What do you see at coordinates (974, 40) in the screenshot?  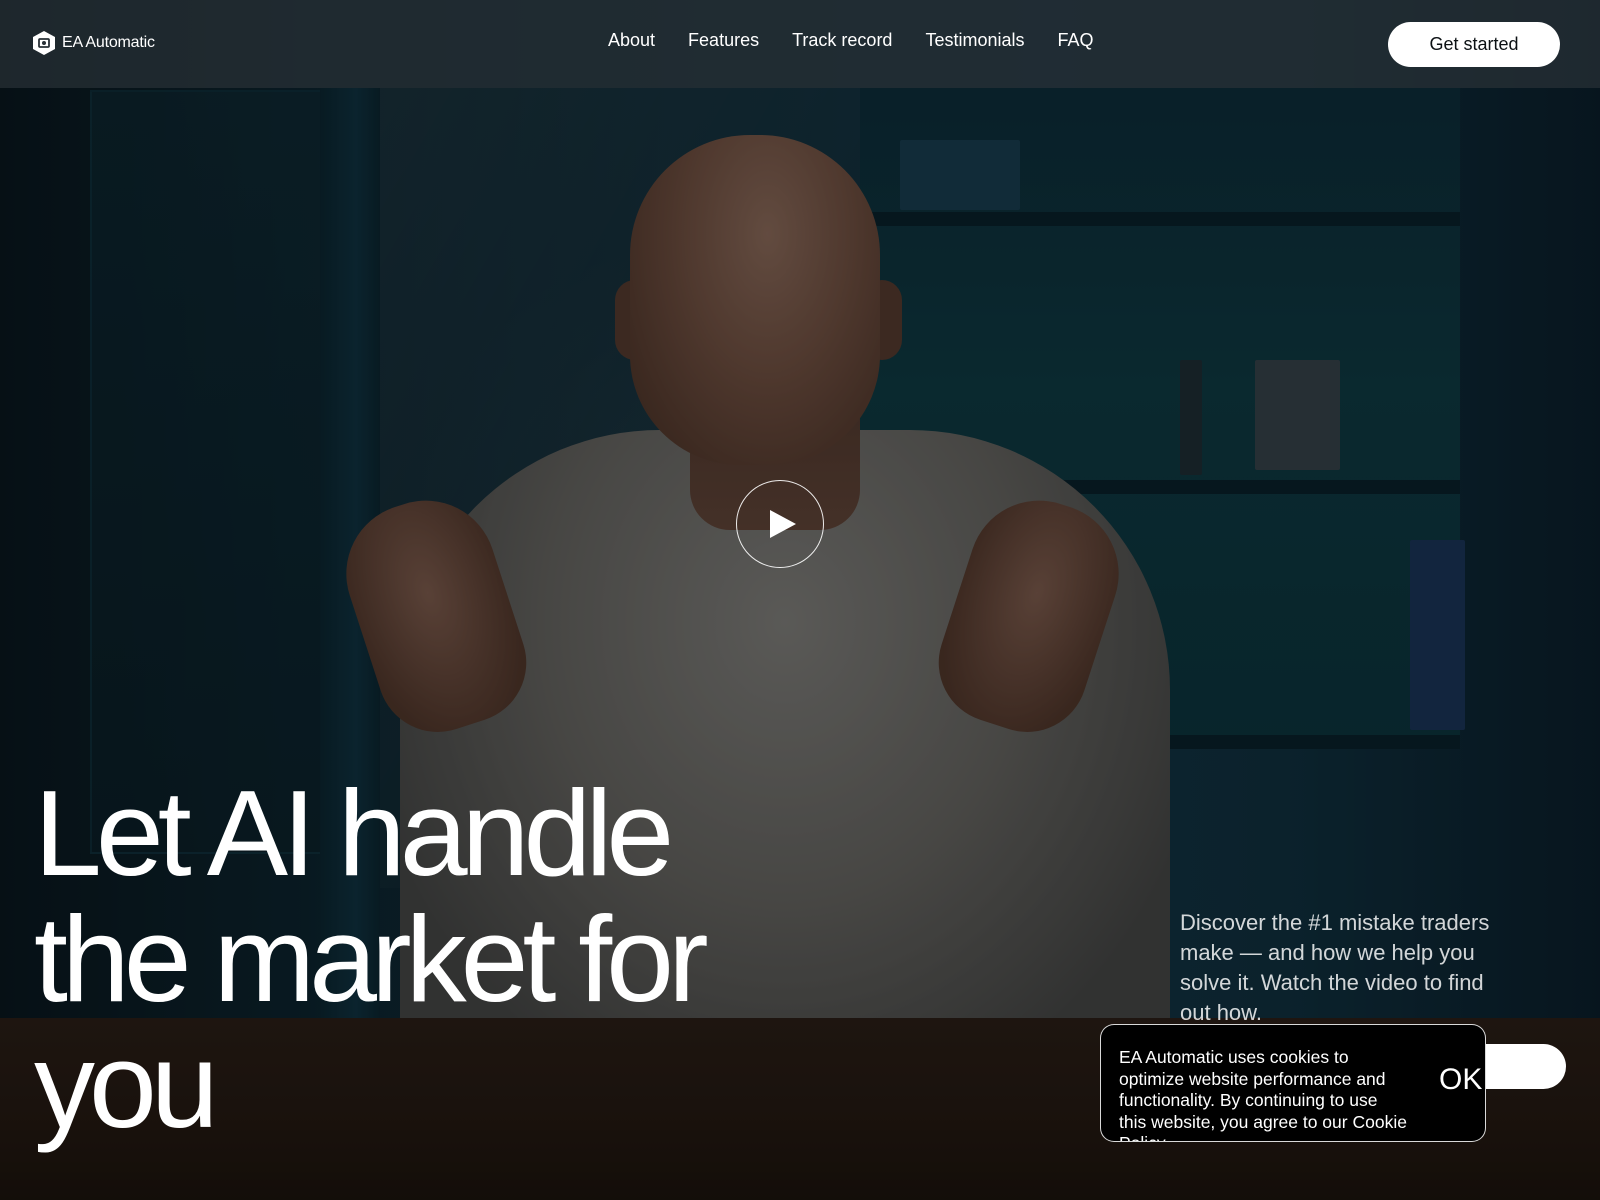 I see `nav-item-testimonials: Testimonials` at bounding box center [974, 40].